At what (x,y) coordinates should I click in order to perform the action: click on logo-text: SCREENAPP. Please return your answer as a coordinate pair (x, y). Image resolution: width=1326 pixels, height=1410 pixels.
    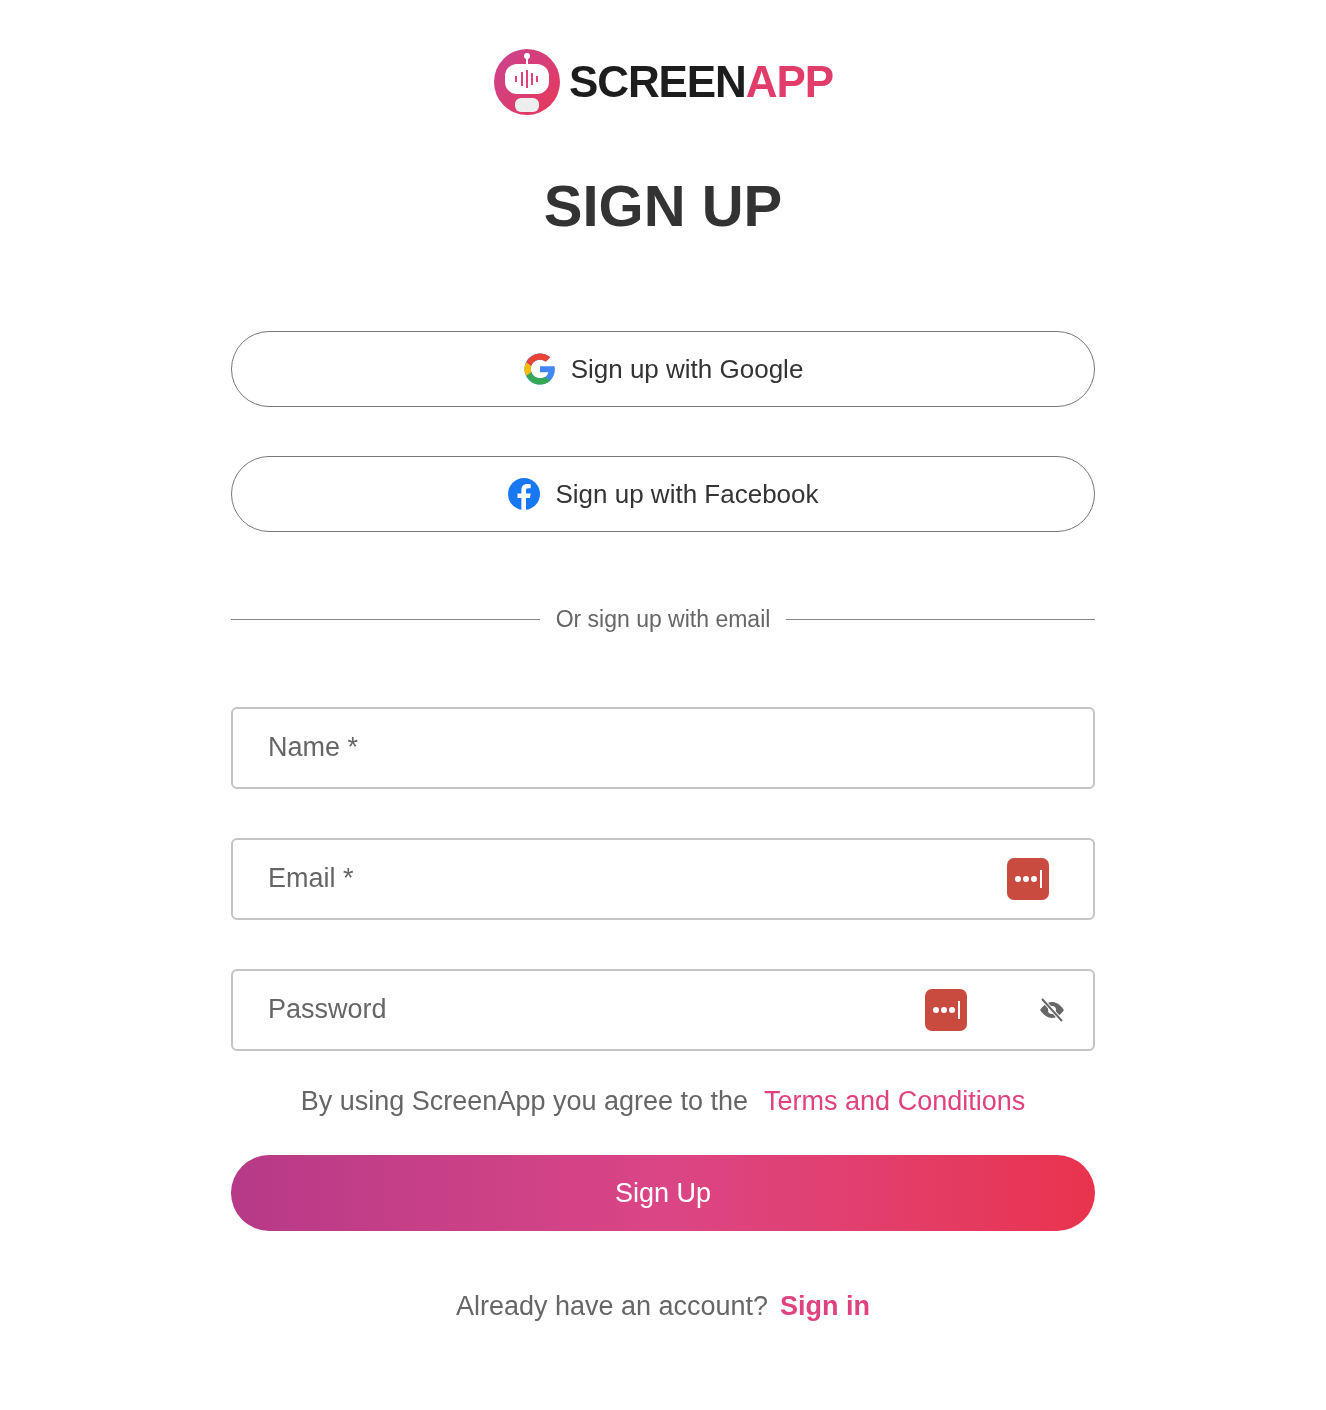
    Looking at the image, I should click on (701, 81).